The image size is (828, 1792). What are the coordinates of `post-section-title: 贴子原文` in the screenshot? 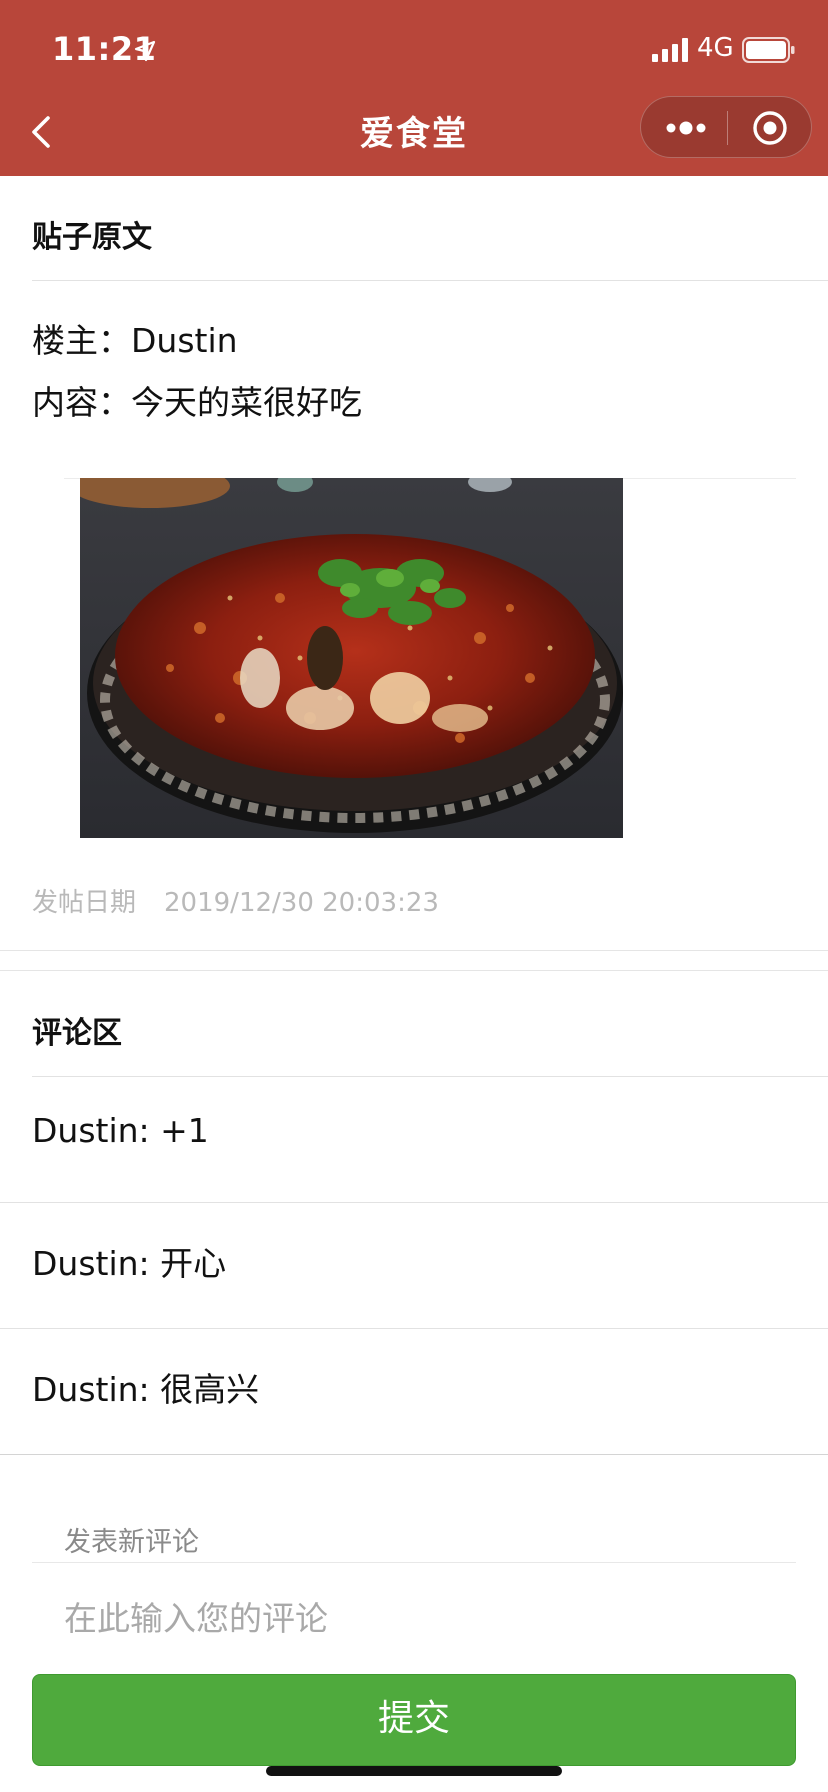 It's located at (92, 237).